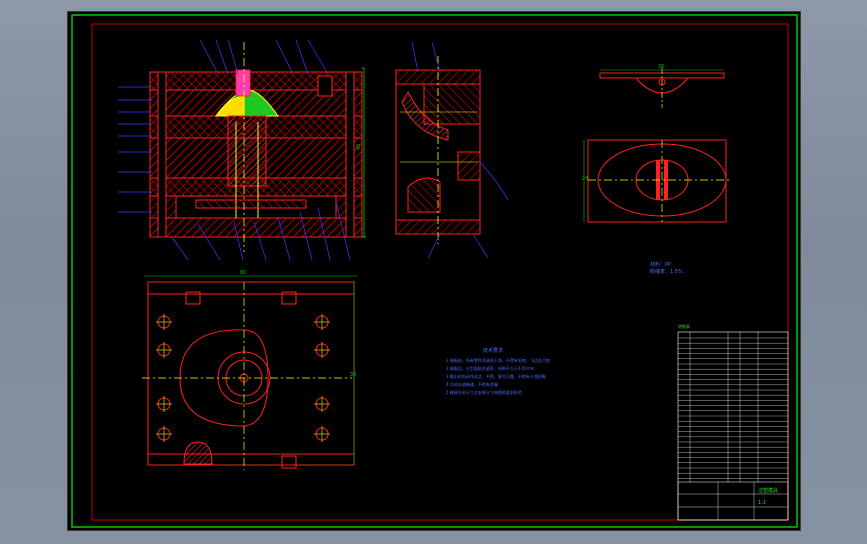  I want to click on bill-of-materials: 明细表 注塑模具 1:1, so click(733, 422).